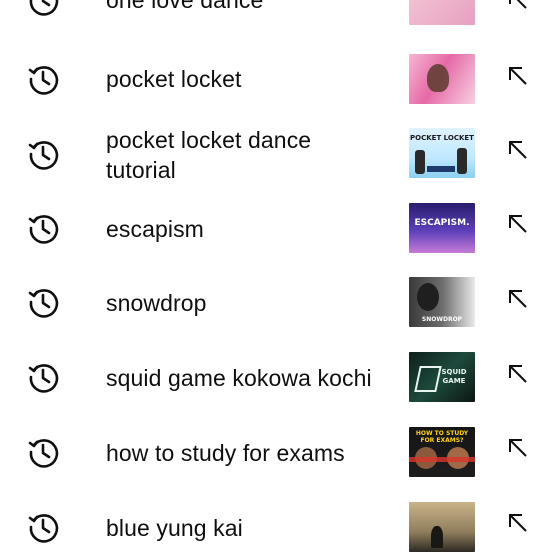 The height and width of the screenshot is (560, 560). What do you see at coordinates (442, 223) in the screenshot?
I see `thumbnail-caption: ESCAPISM.` at bounding box center [442, 223].